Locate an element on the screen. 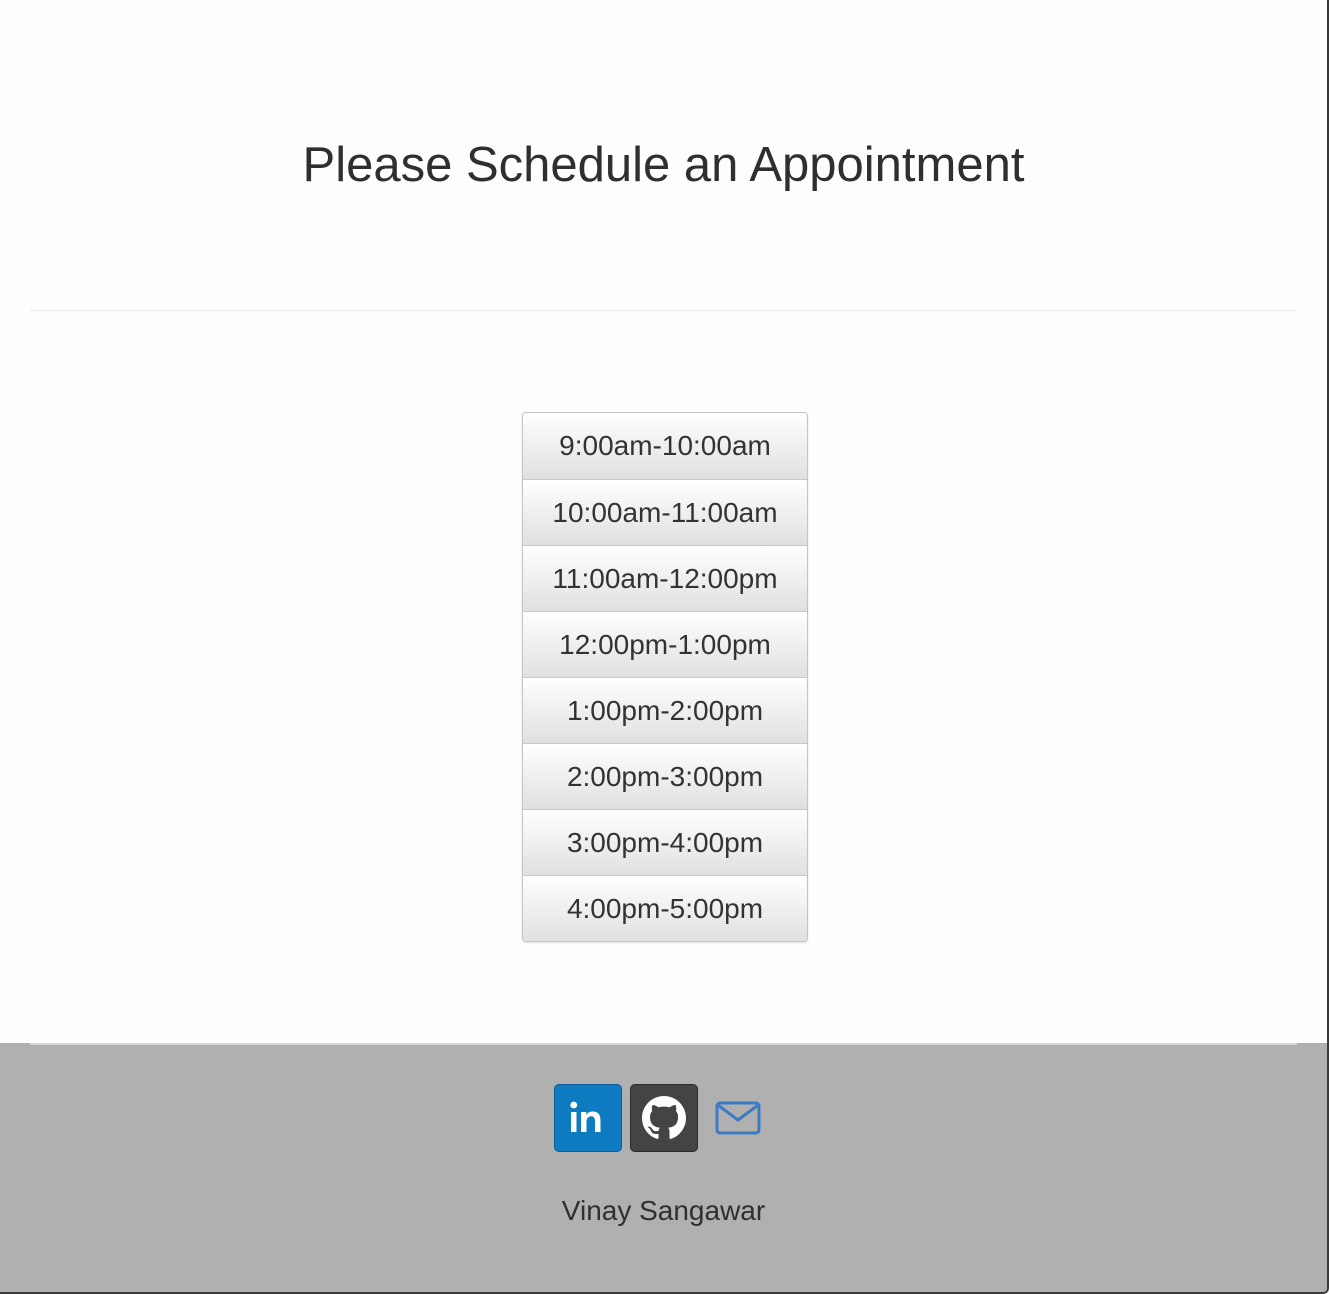  header-divider is located at coordinates (663, 310).